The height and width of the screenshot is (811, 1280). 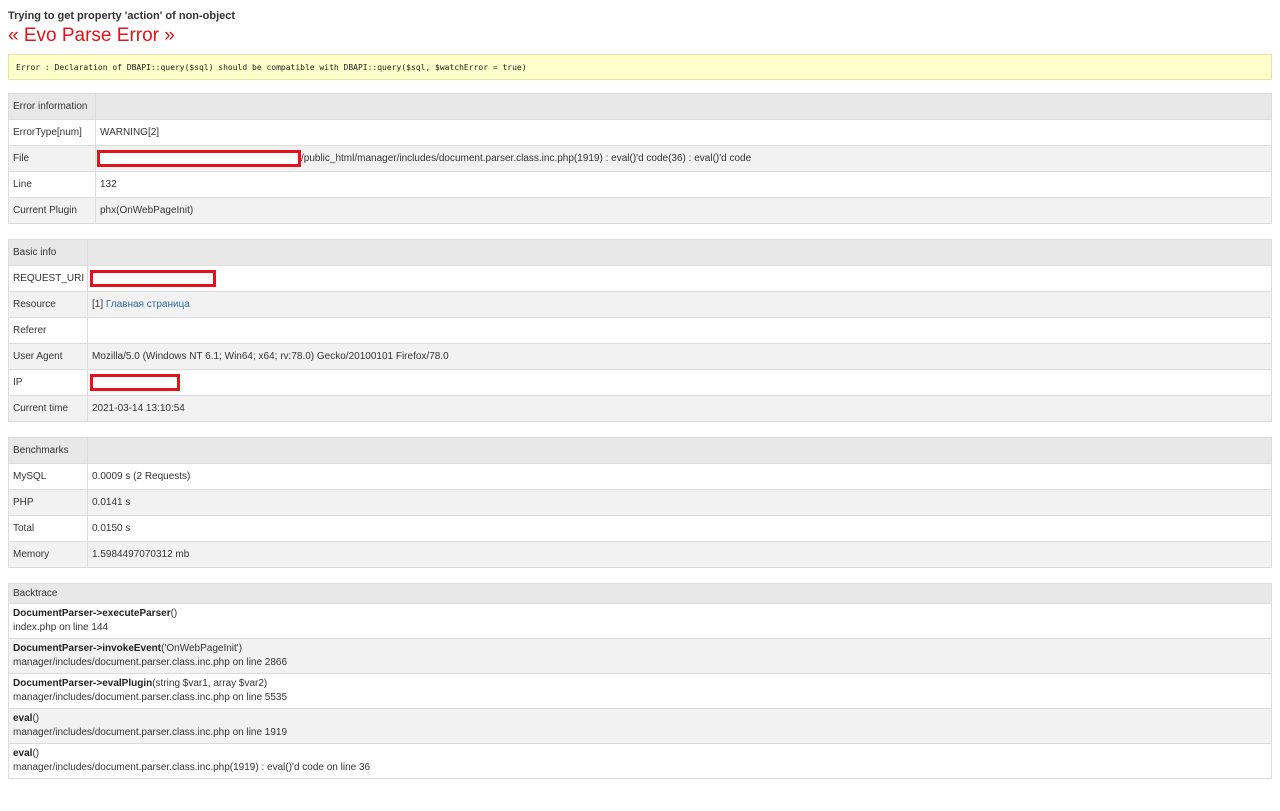 What do you see at coordinates (679, 528) in the screenshot?
I see `row-value: 0.0150 s` at bounding box center [679, 528].